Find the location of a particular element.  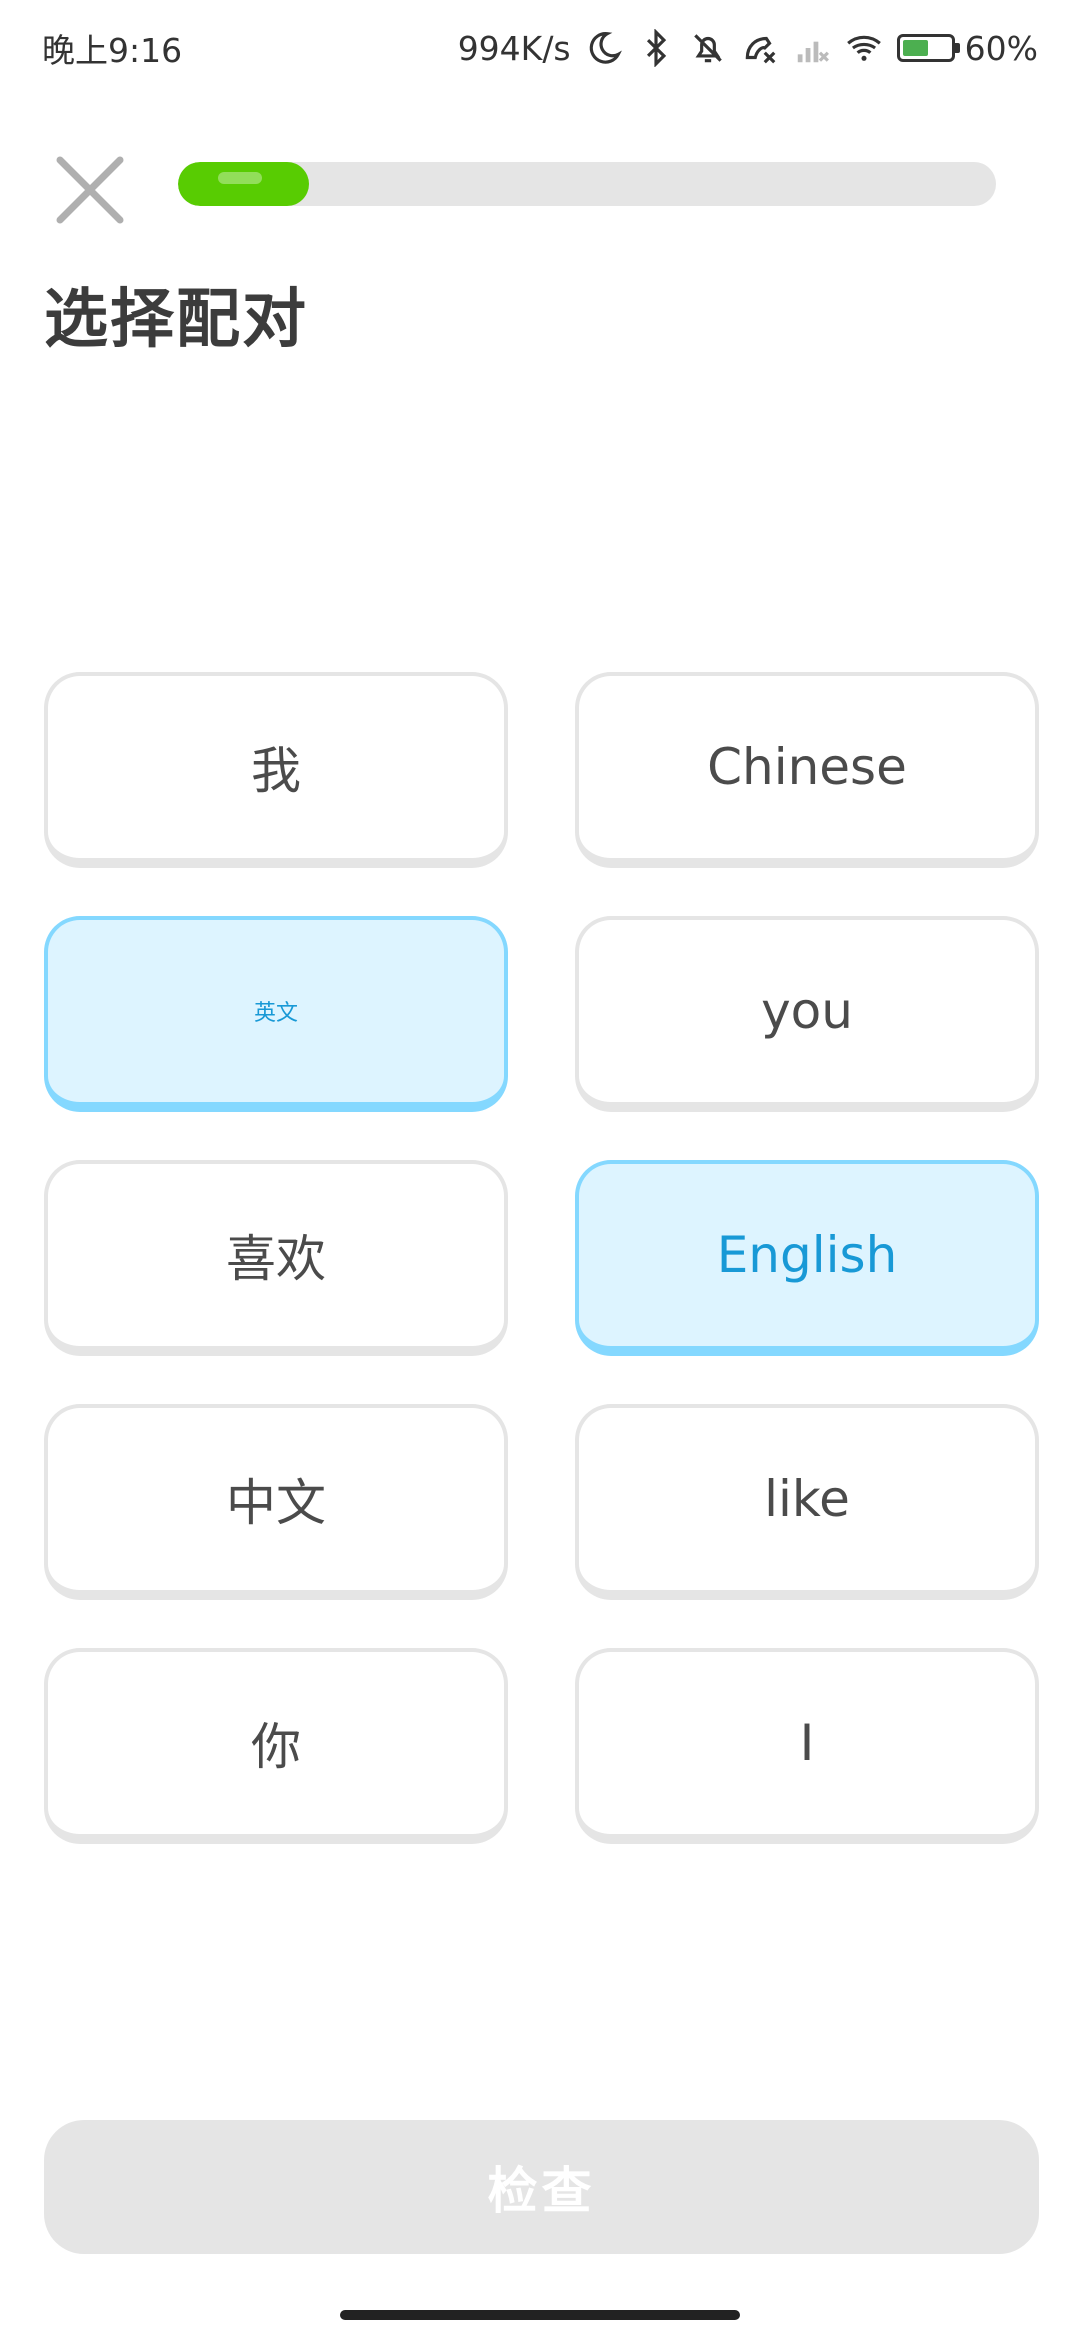

match-tile-label: 你 is located at coordinates (276, 1747).